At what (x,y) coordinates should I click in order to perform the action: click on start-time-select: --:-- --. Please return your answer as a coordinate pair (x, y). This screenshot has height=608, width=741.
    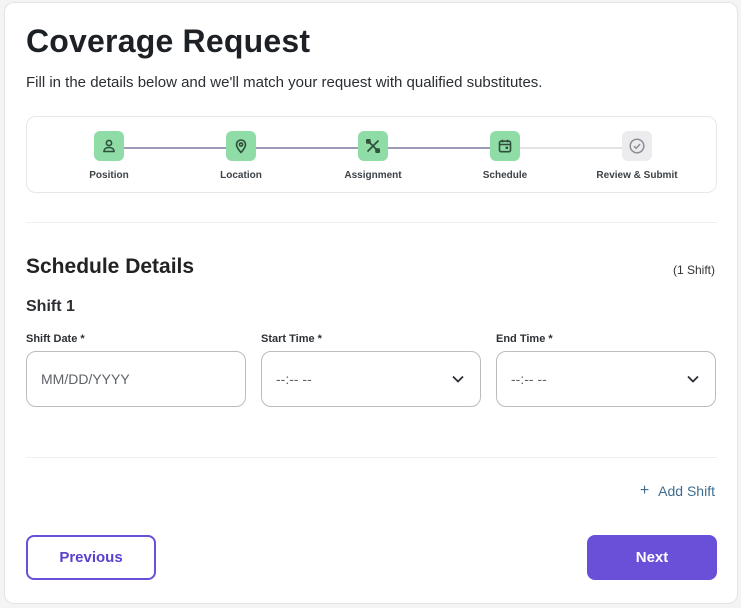
    Looking at the image, I should click on (371, 379).